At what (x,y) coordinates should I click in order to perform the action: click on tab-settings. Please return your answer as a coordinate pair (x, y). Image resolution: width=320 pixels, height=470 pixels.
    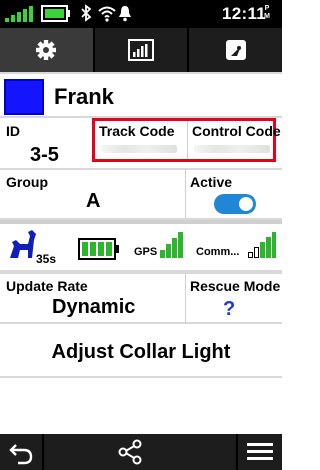
    Looking at the image, I should click on (47, 50).